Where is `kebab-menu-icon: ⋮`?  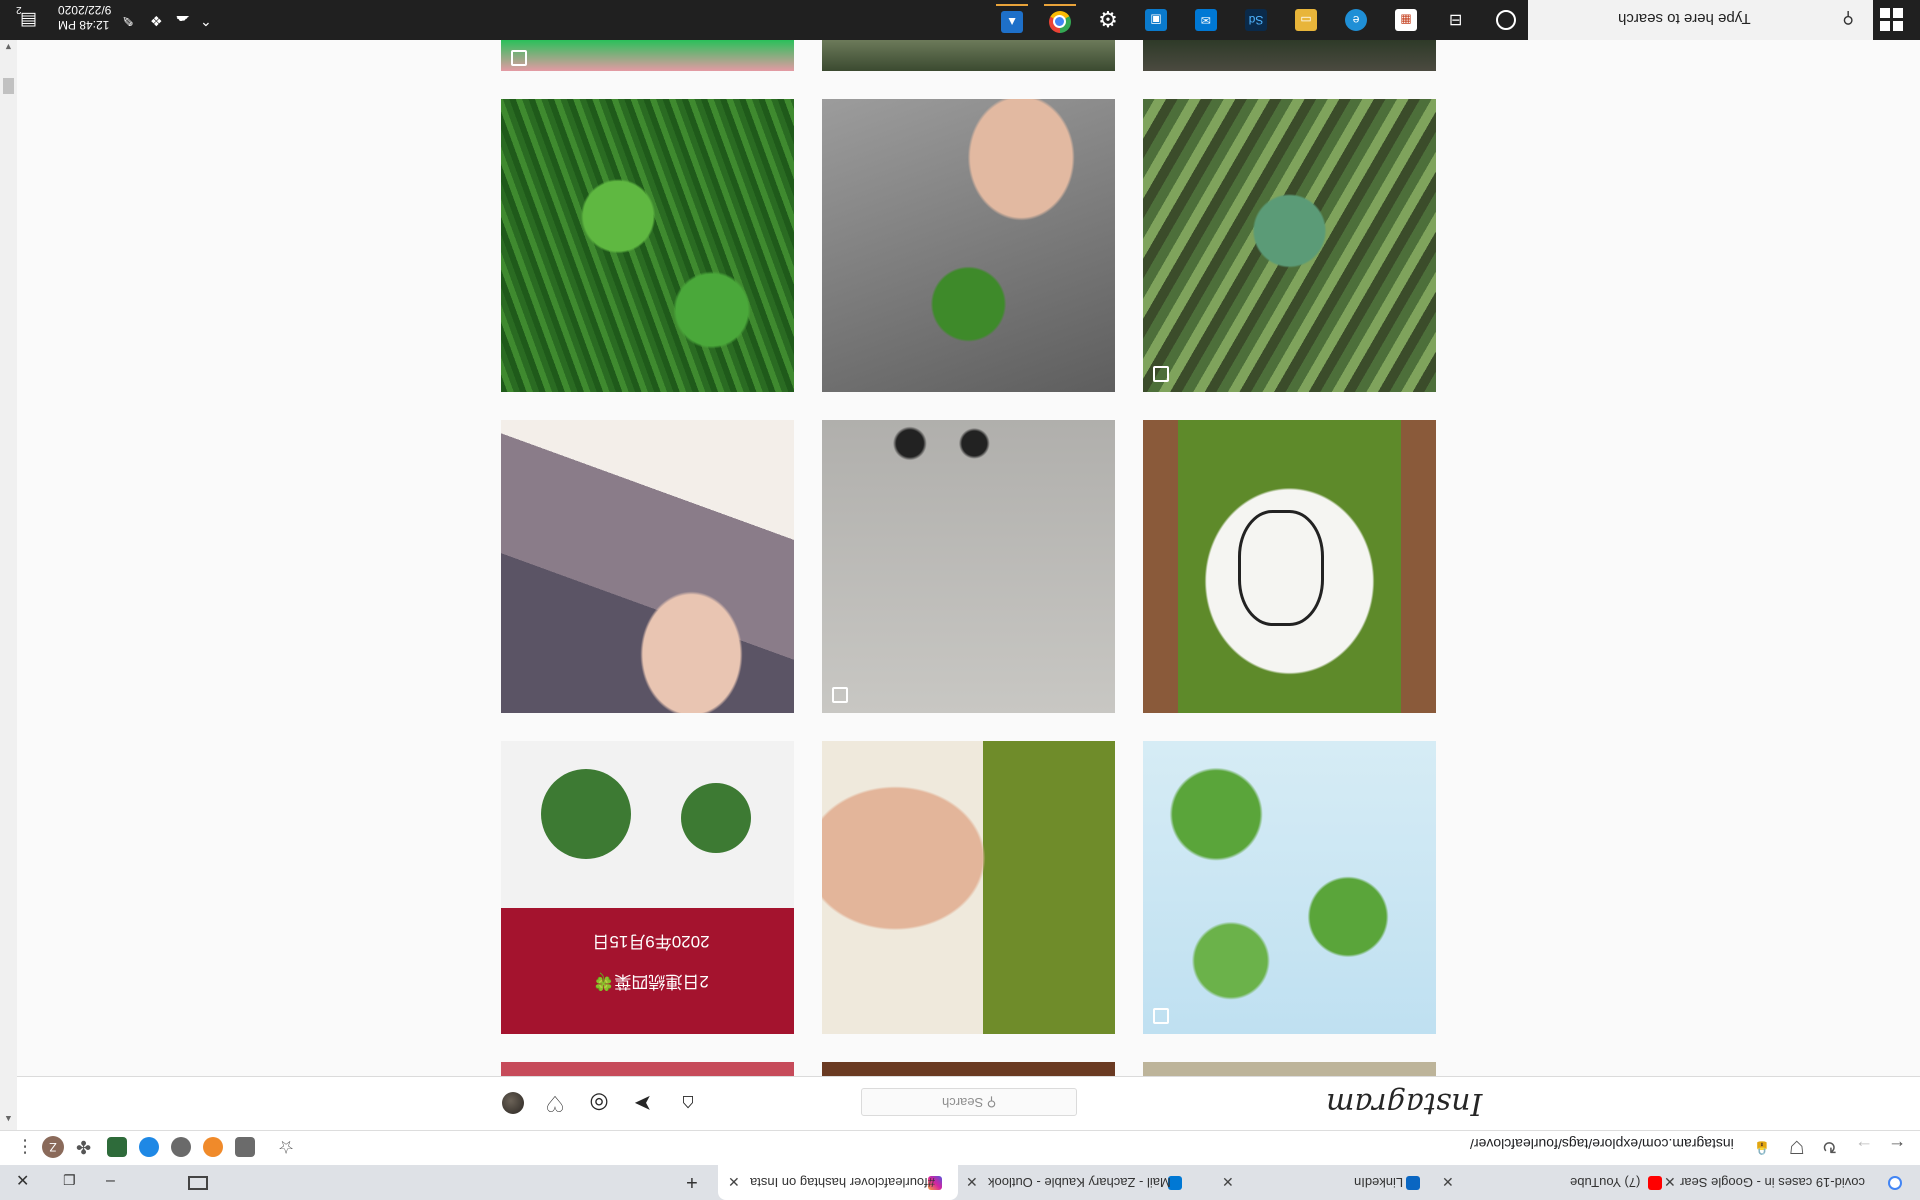
kebab-menu-icon: ⋮ is located at coordinates (25, 1146).